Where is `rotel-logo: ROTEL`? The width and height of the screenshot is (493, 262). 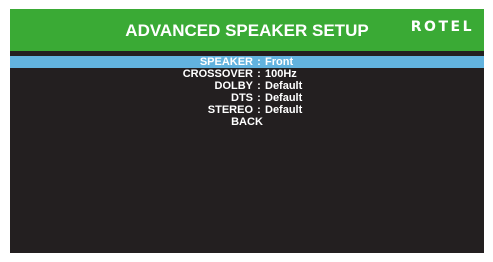 rotel-logo: ROTEL is located at coordinates (442, 27).